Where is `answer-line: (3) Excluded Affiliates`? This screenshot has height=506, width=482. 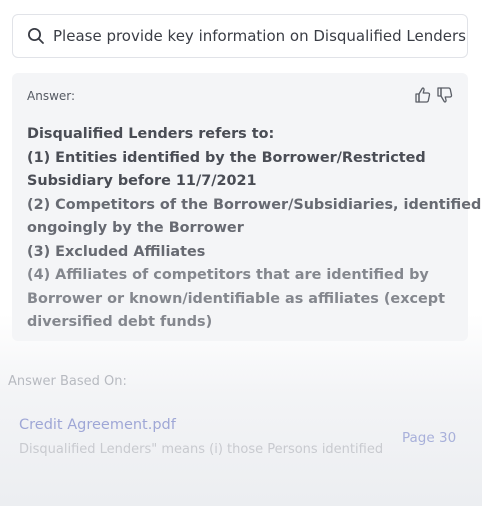
answer-line: (3) Excluded Affiliates is located at coordinates (116, 251).